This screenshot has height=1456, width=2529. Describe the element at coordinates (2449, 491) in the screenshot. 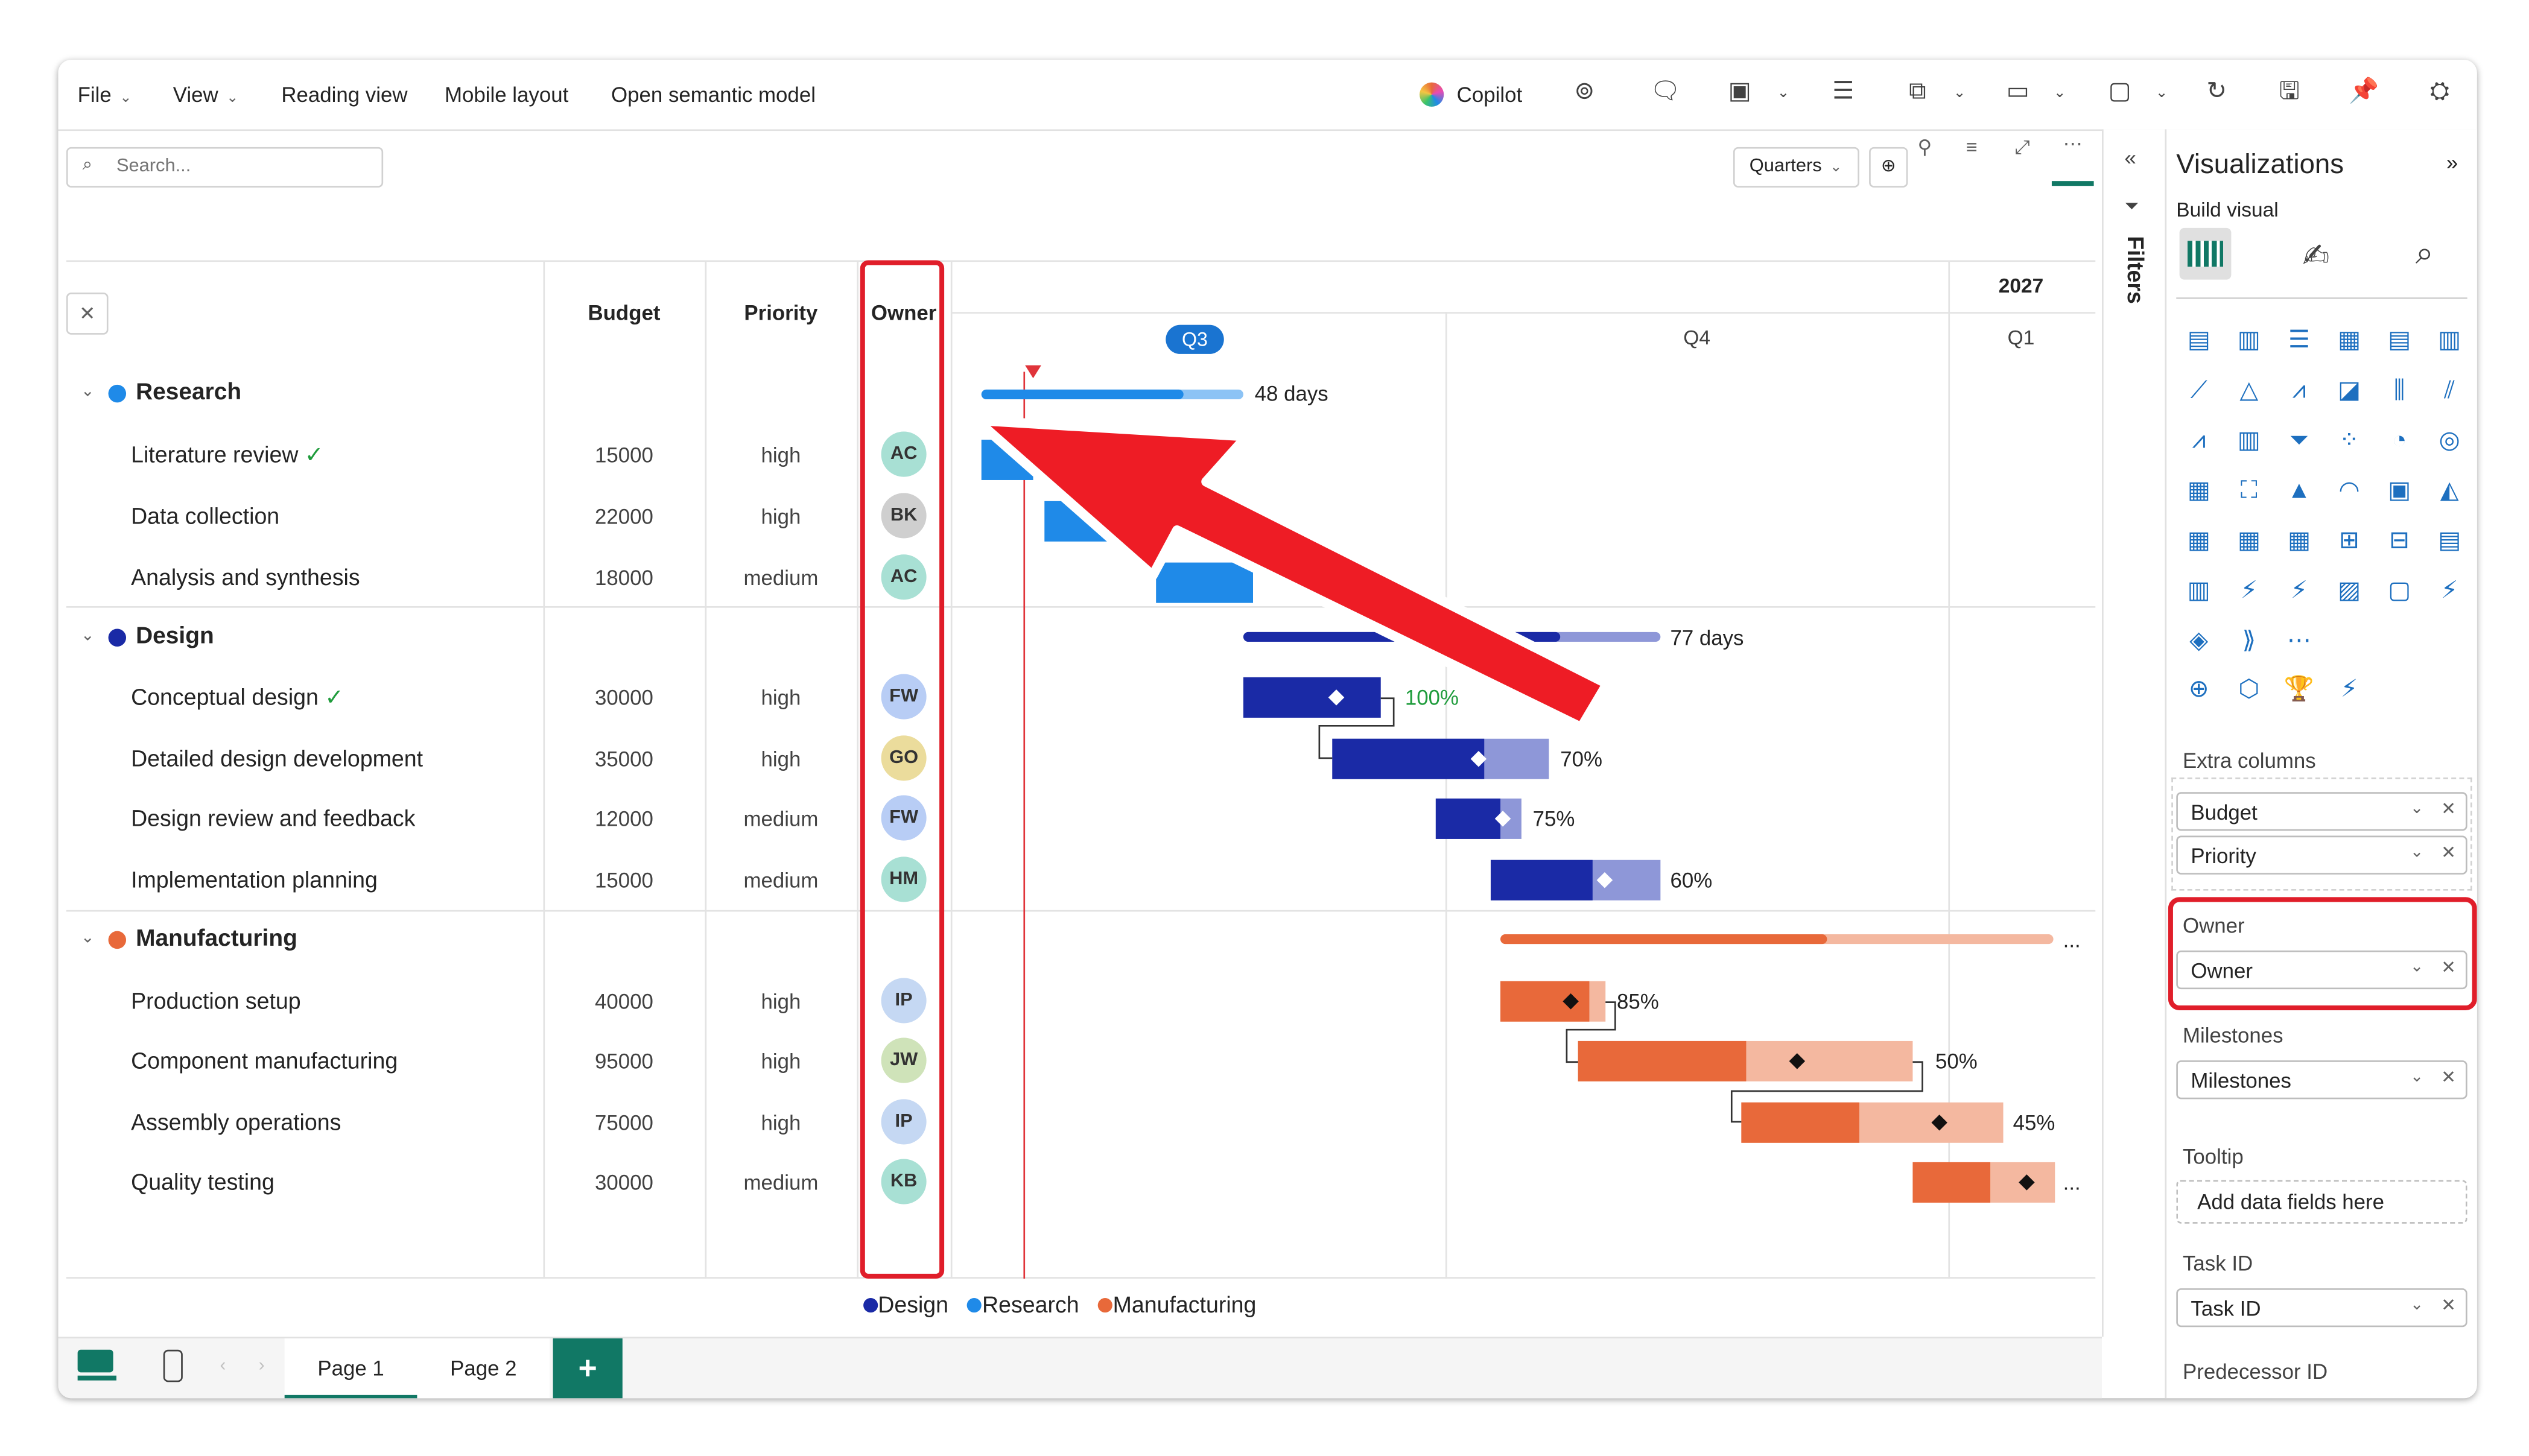

I see `visual-type-icon: ◭` at that location.